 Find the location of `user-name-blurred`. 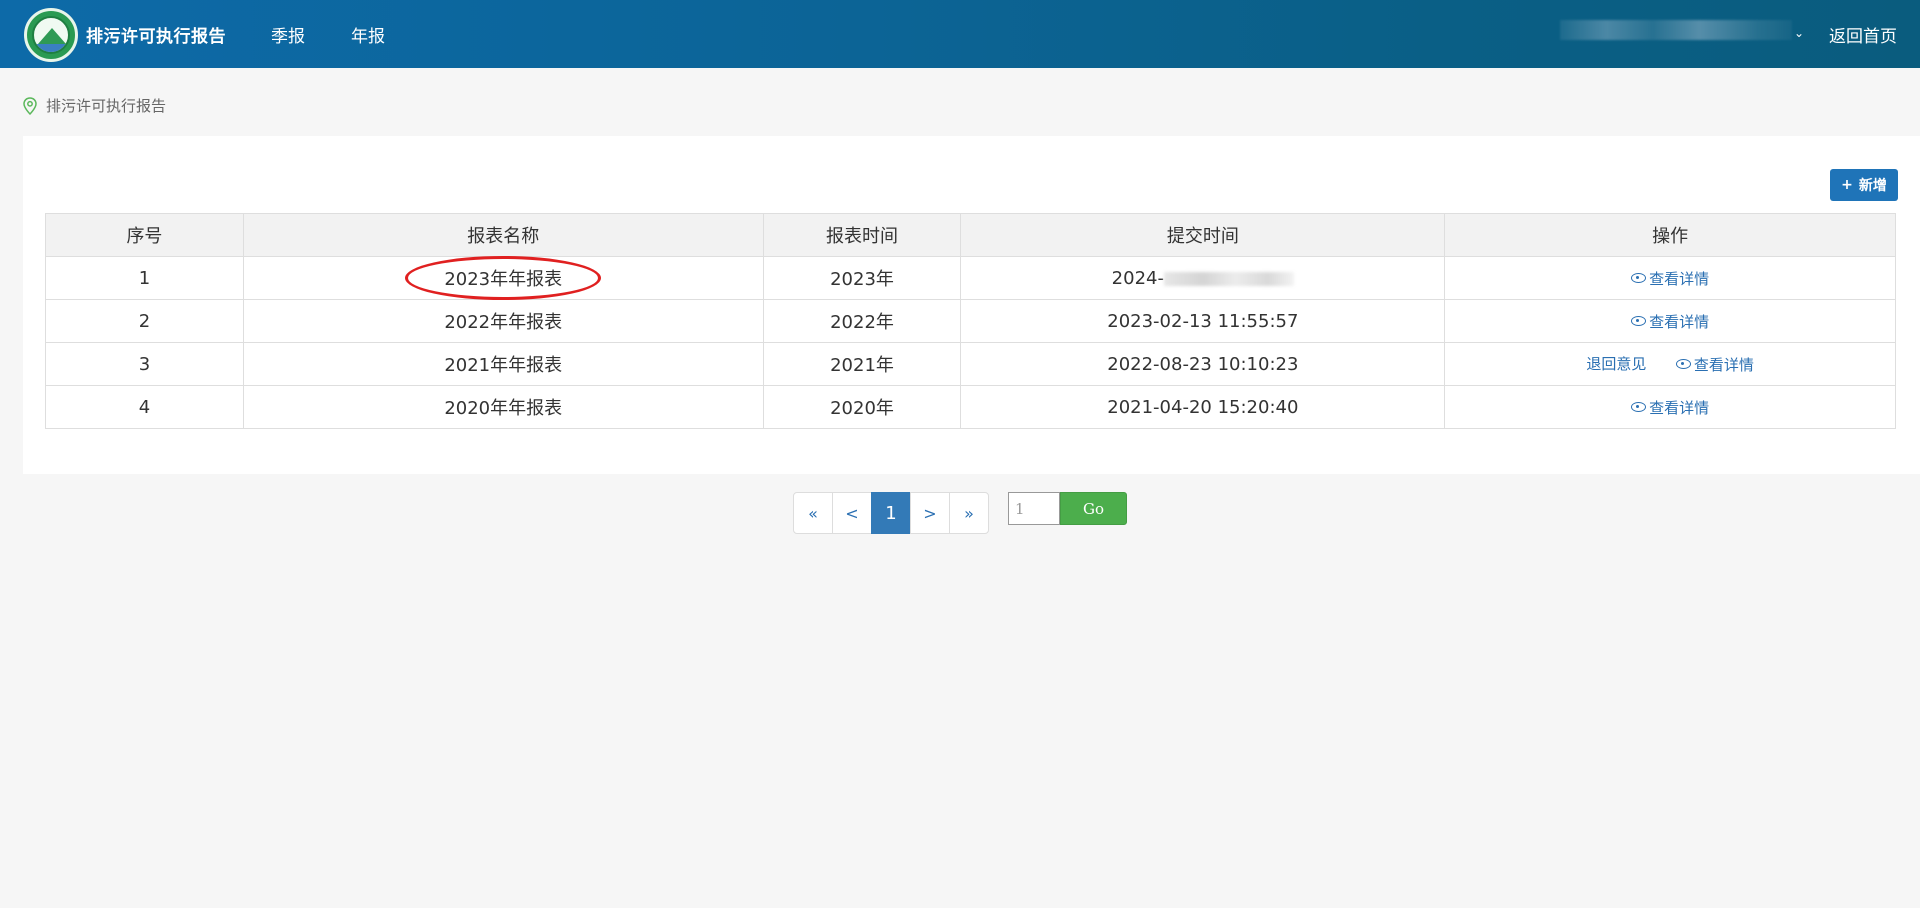

user-name-blurred is located at coordinates (1676, 30).